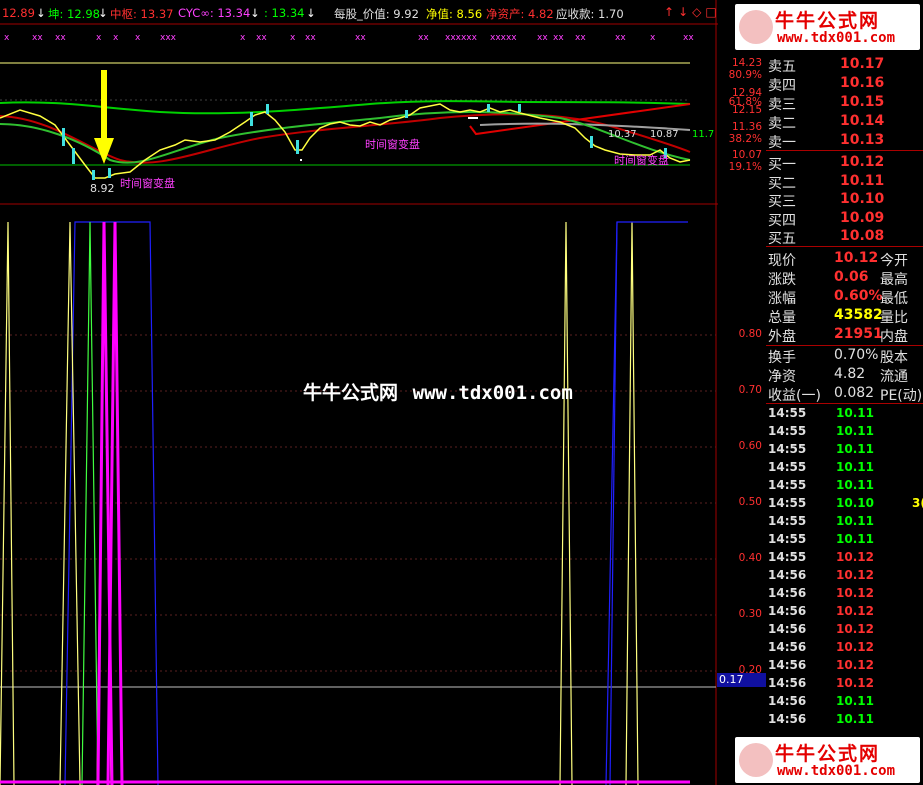  I want to click on stat-value: 0.70%, so click(856, 355).